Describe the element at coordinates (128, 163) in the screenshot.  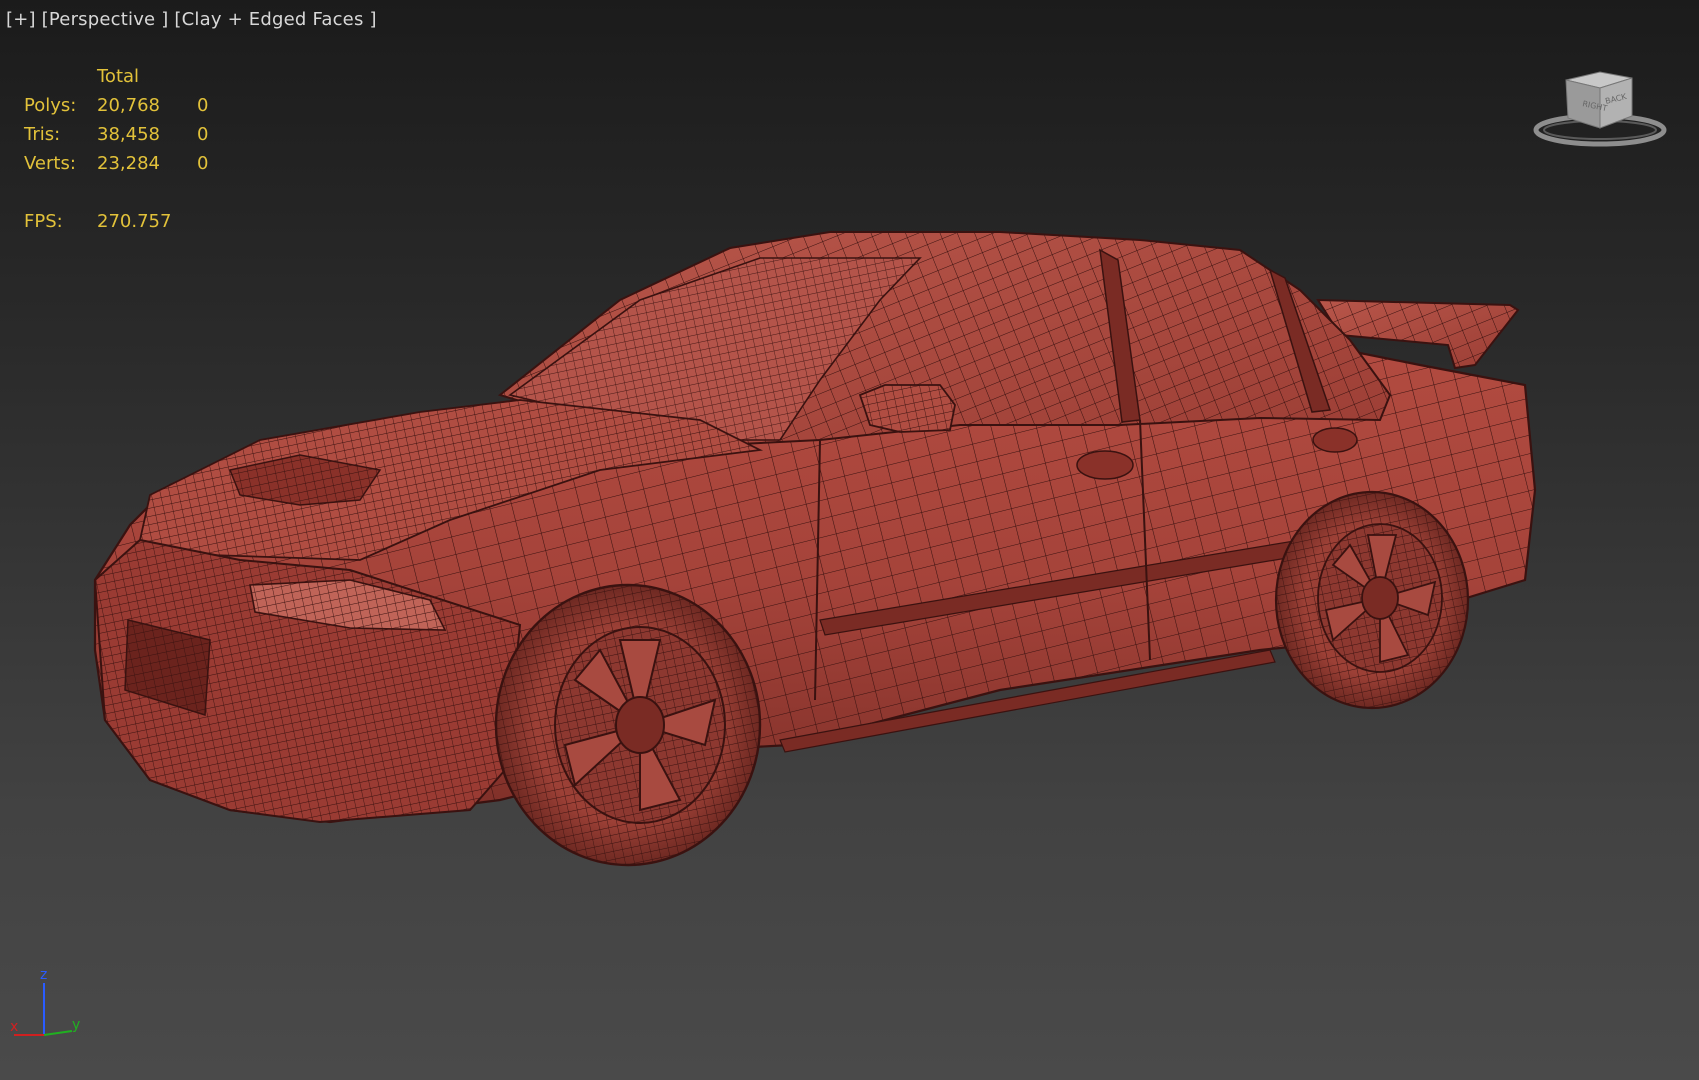
I see `stats-total: 23,284` at that location.